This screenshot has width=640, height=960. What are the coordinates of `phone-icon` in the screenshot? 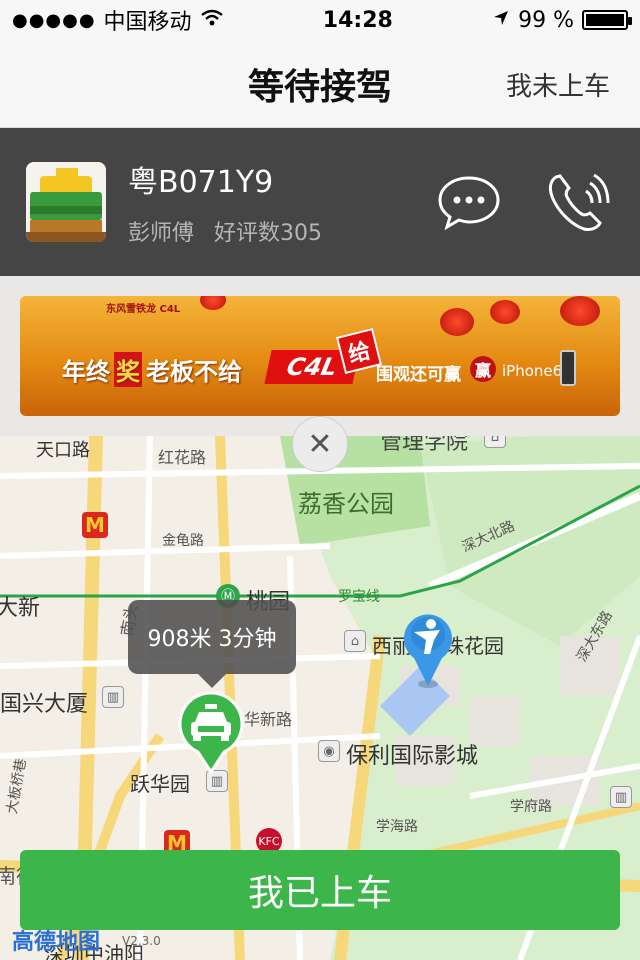 It's located at (579, 202).